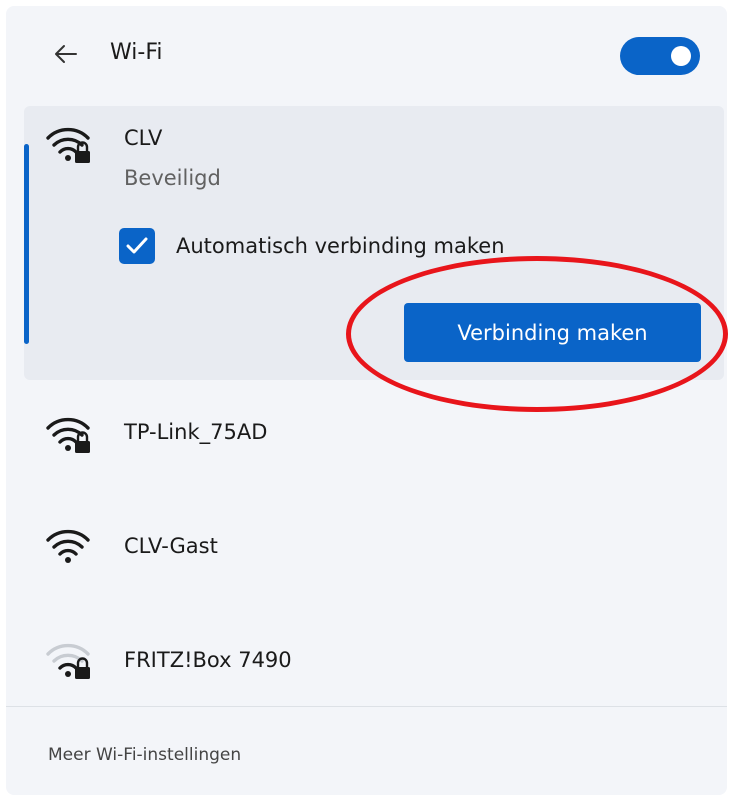 The width and height of the screenshot is (733, 801). I want to click on toggle-knob, so click(681, 56).